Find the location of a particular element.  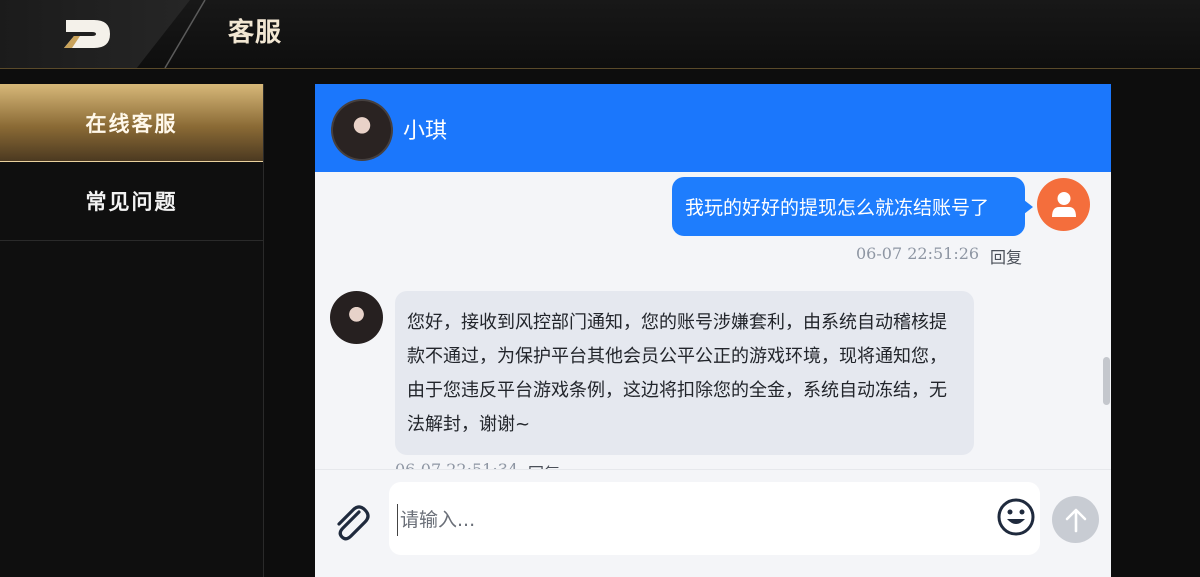

message-timestamp: 06-07 22:51:26 is located at coordinates (918, 253).